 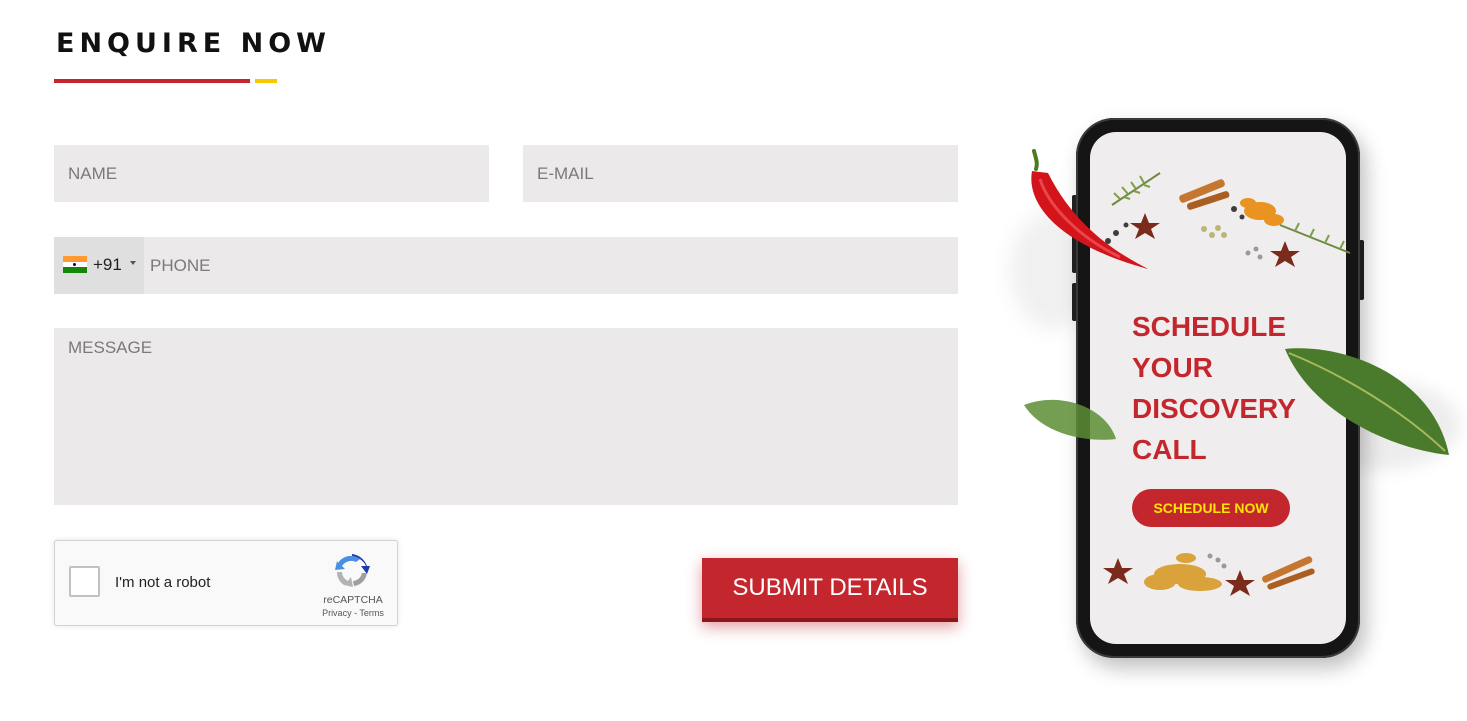 What do you see at coordinates (1089, 209) in the screenshot?
I see `red-chili-icon` at bounding box center [1089, 209].